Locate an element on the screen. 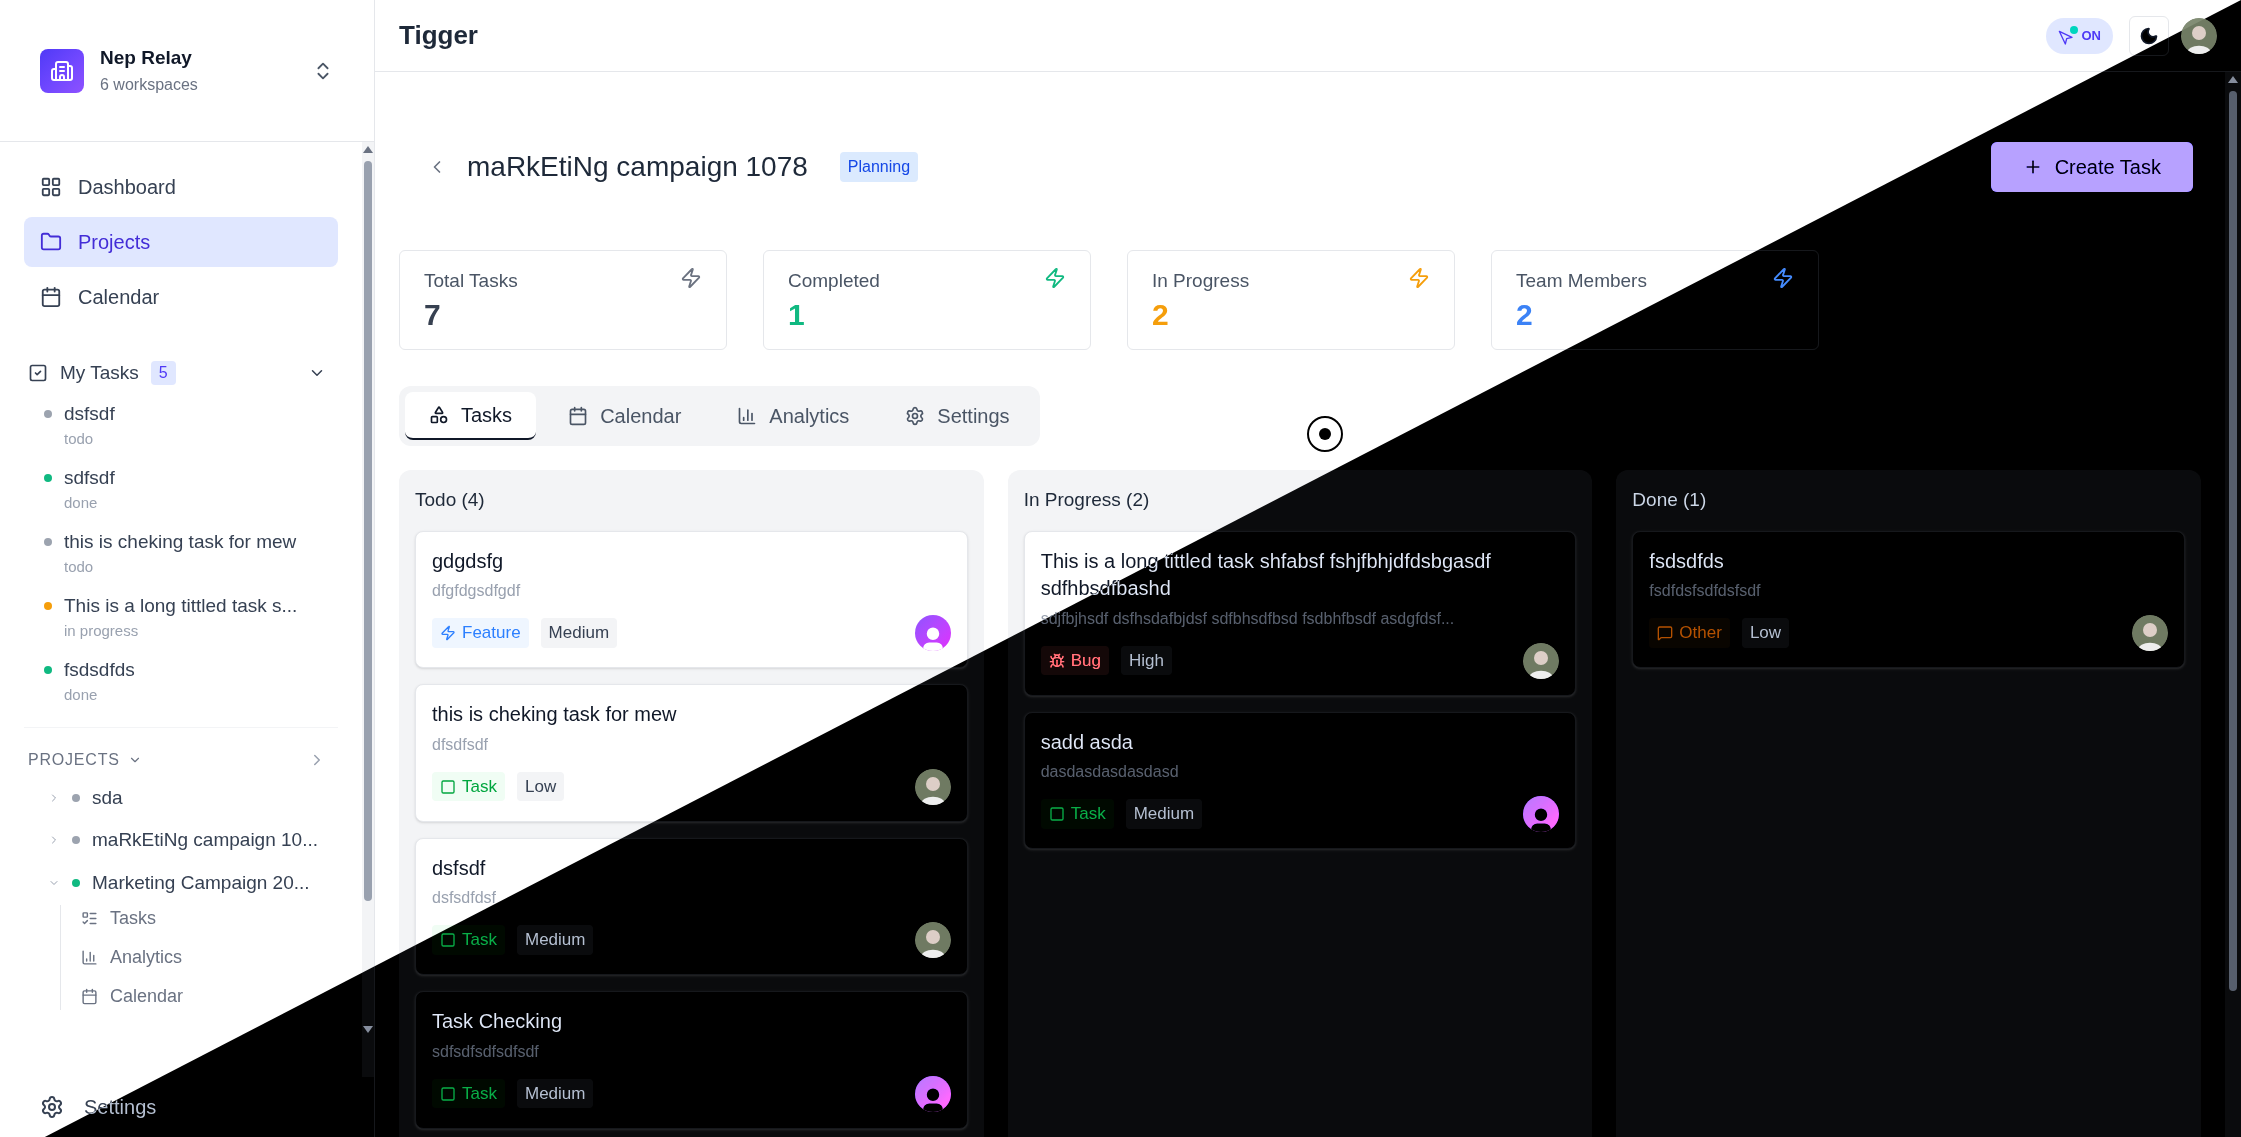  stat-value: 7 is located at coordinates (433, 314).